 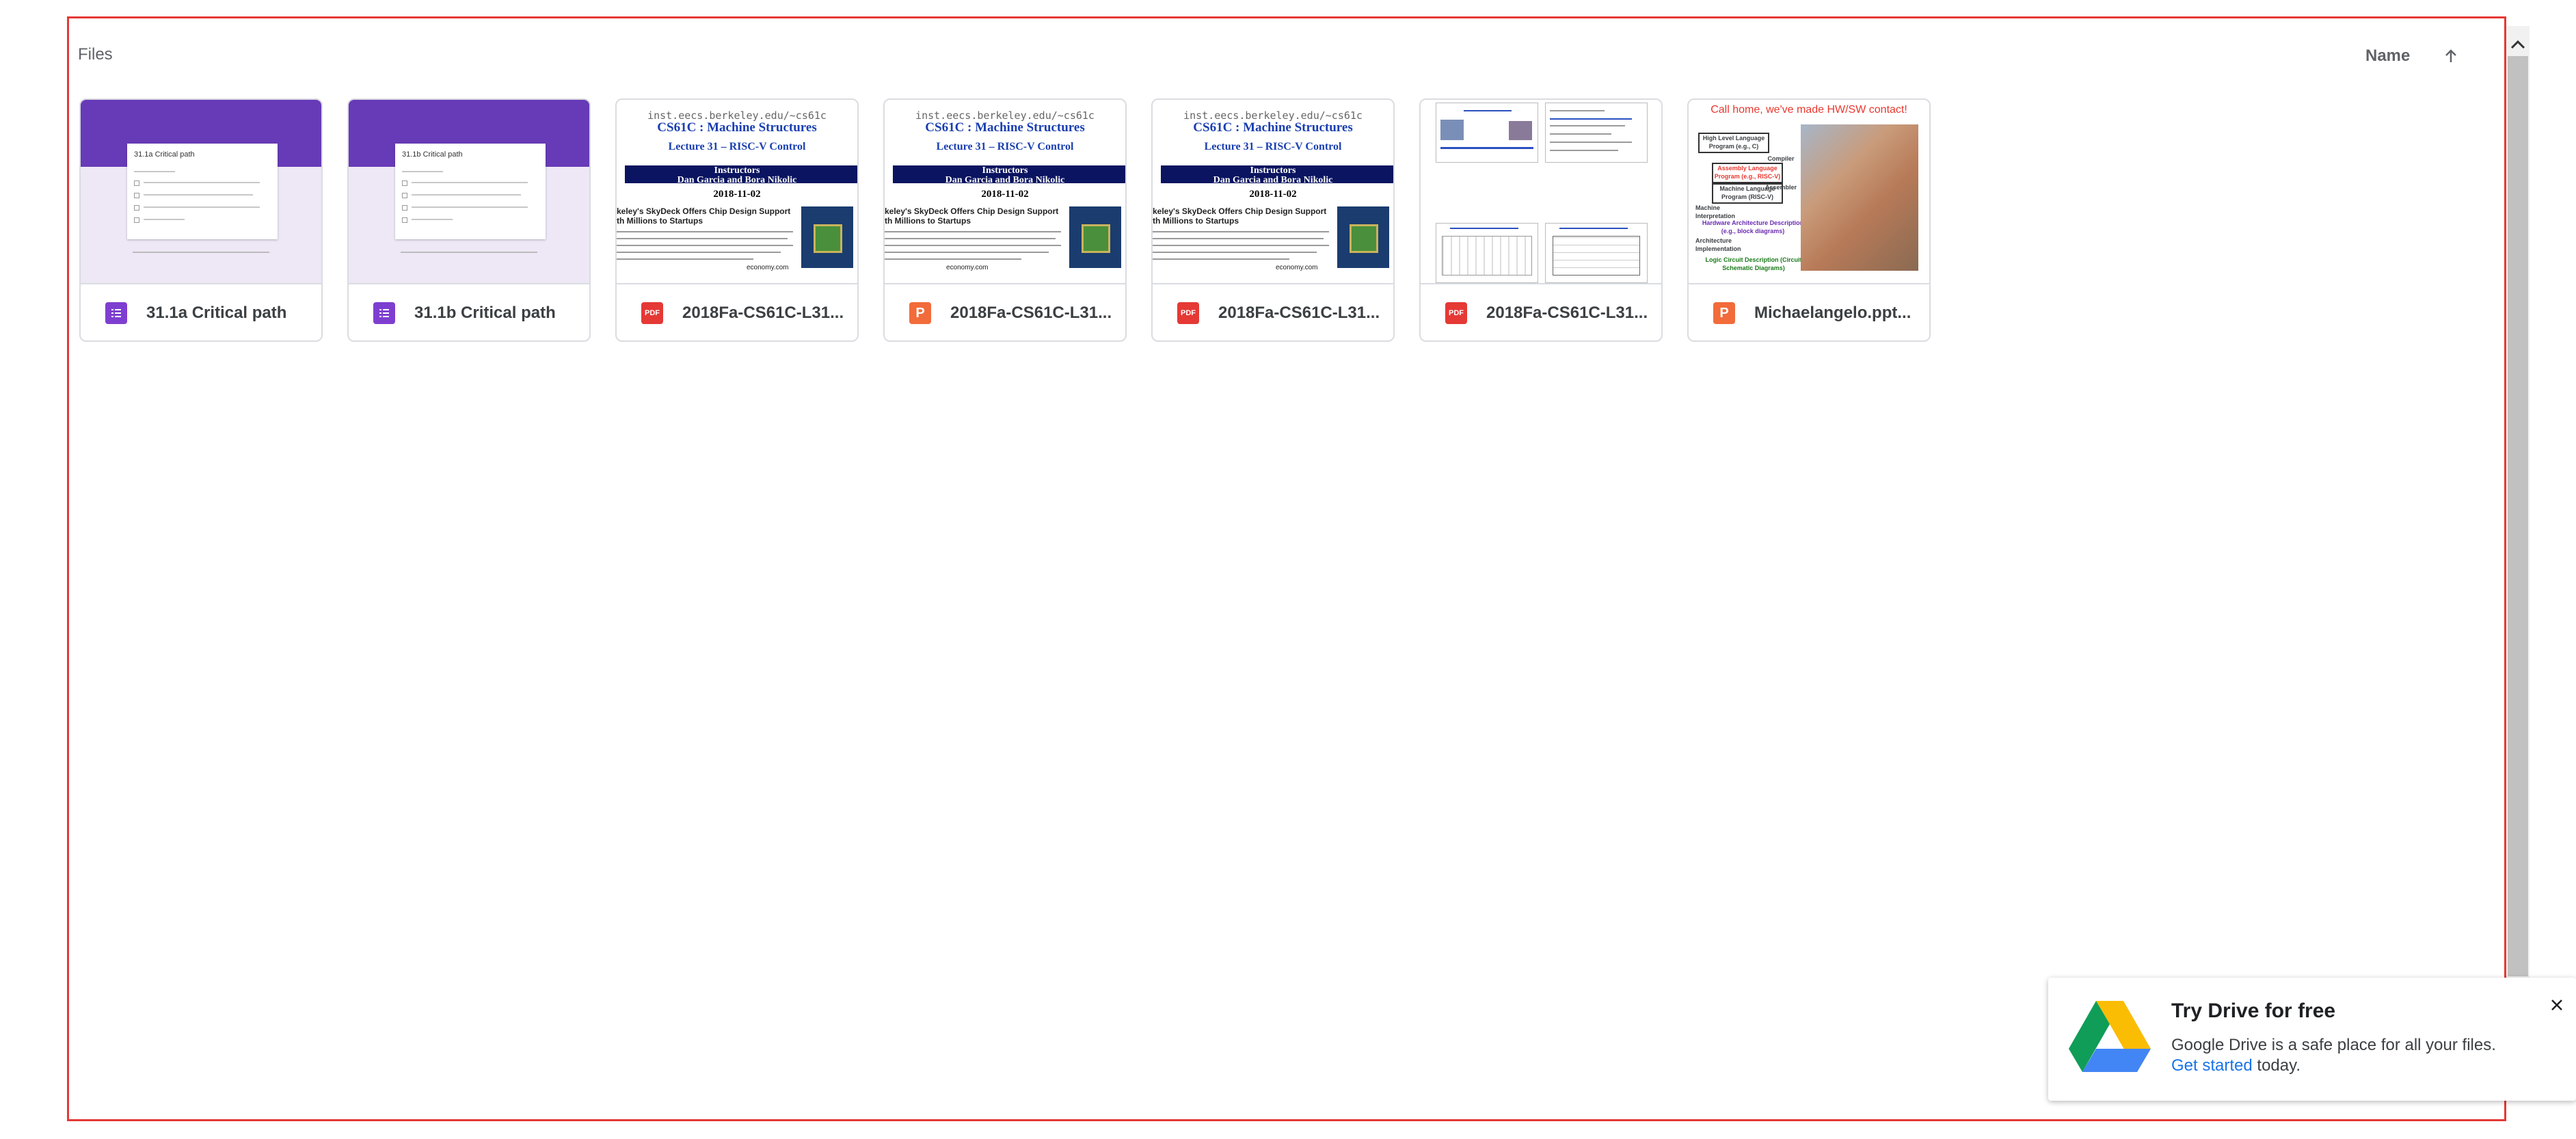 What do you see at coordinates (2518, 516) in the screenshot?
I see `scrollbar-thumb` at bounding box center [2518, 516].